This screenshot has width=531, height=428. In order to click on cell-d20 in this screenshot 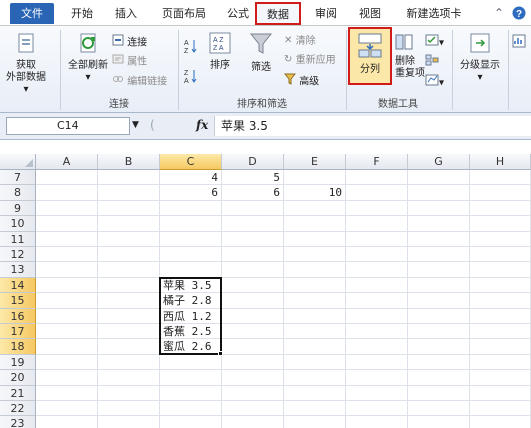, I will do `click(253, 378)`.